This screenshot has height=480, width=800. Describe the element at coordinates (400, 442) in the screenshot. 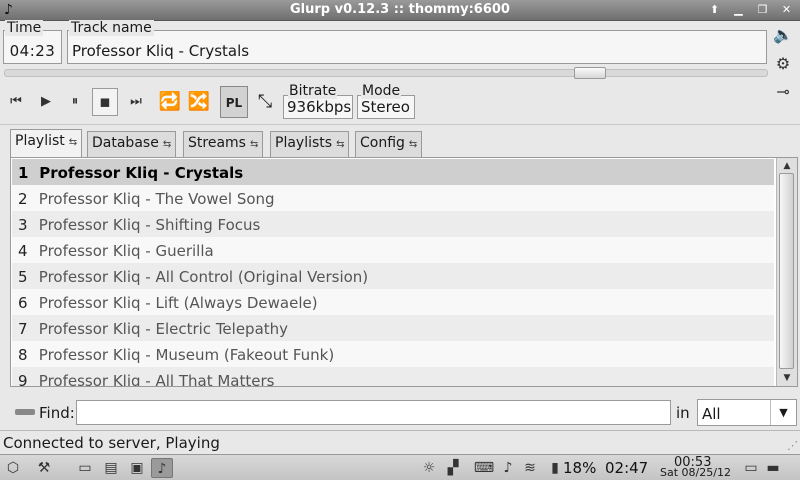

I see `status-bar: Connected to server, Playing ⋰` at that location.